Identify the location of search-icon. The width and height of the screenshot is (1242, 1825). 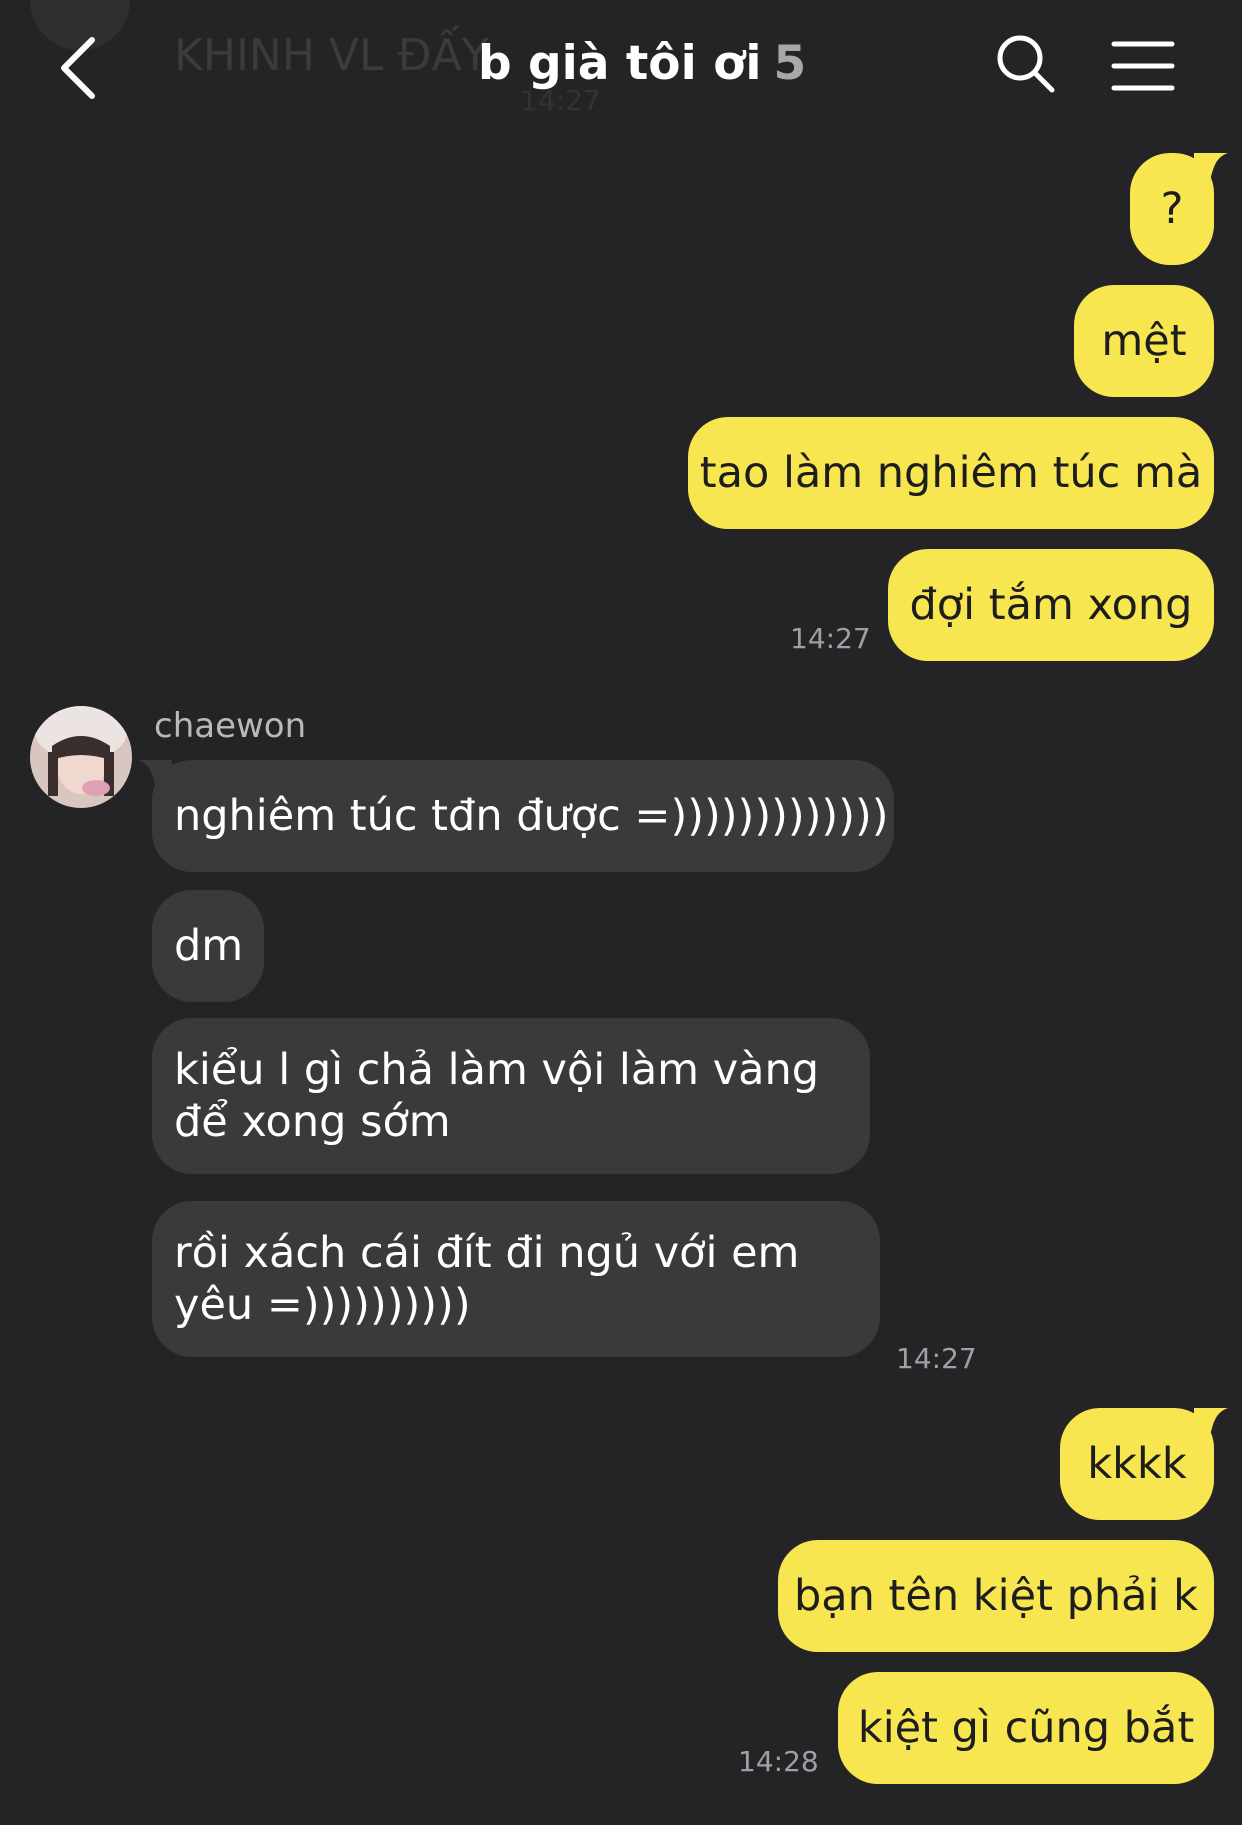
(1026, 64).